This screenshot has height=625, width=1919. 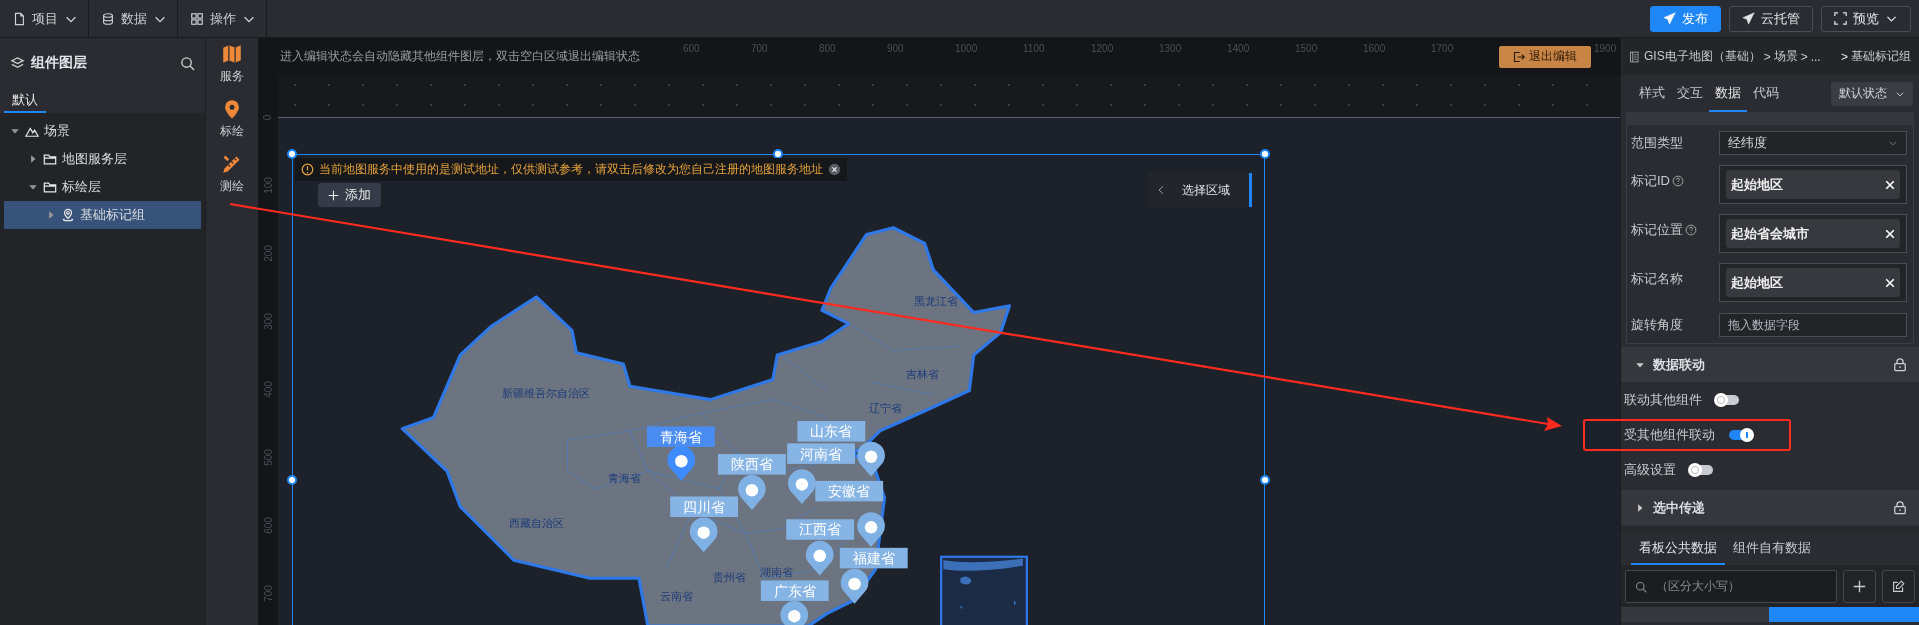 What do you see at coordinates (730, 577) in the screenshot?
I see `region-label: 贵州省` at bounding box center [730, 577].